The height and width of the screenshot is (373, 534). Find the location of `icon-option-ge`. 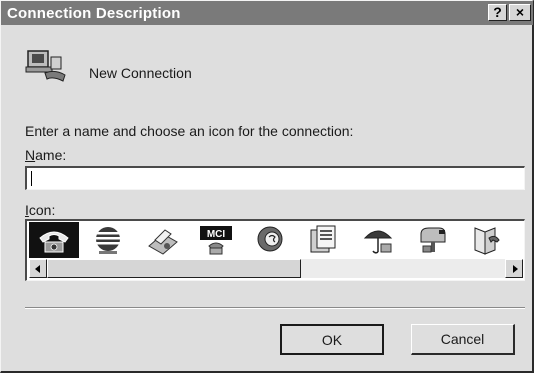

icon-option-ge is located at coordinates (270, 240).